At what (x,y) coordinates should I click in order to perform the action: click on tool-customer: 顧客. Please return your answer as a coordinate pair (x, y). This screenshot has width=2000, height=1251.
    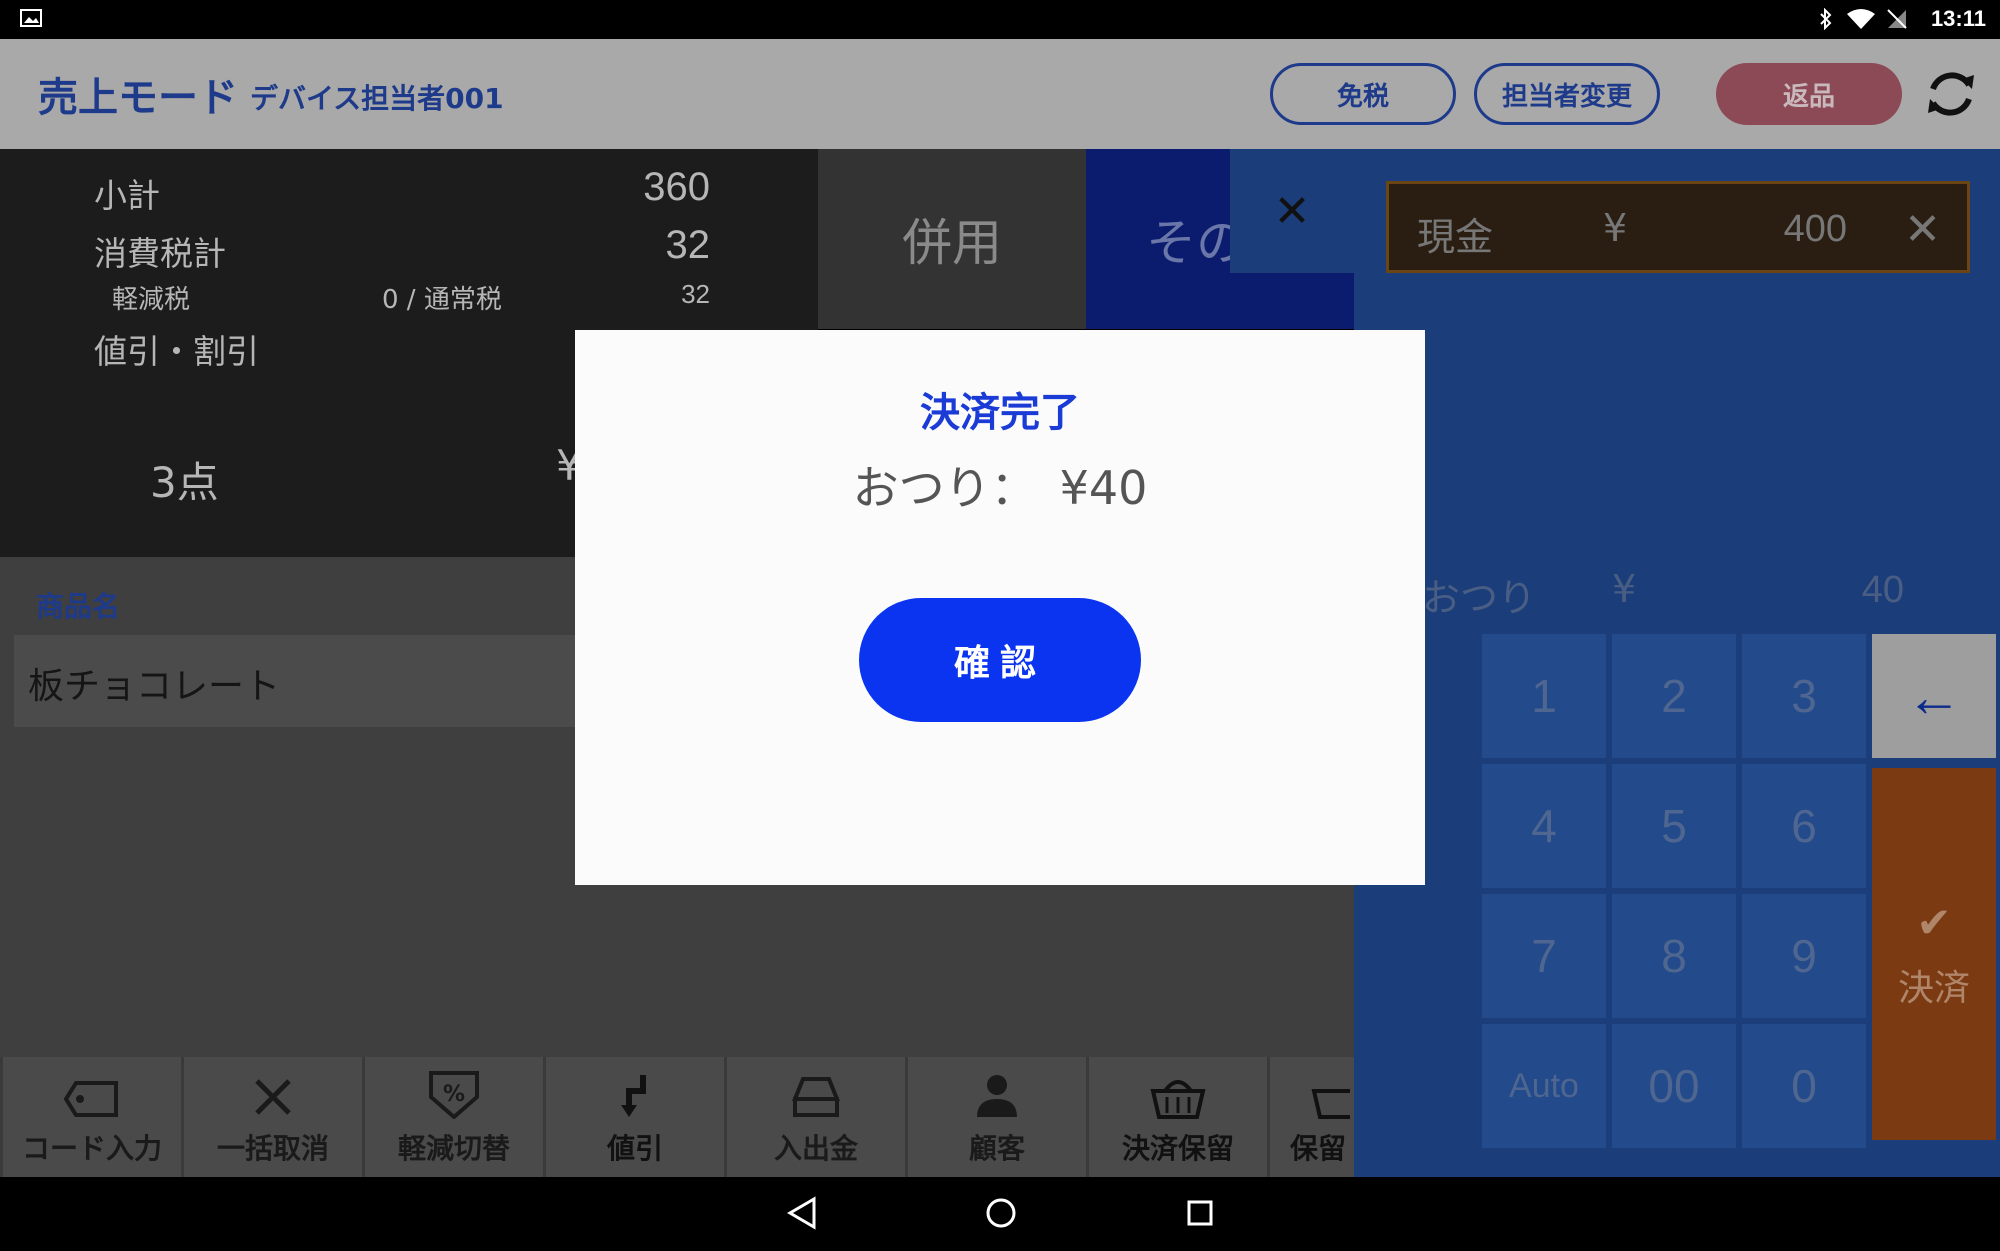
    Looking at the image, I should click on (997, 1117).